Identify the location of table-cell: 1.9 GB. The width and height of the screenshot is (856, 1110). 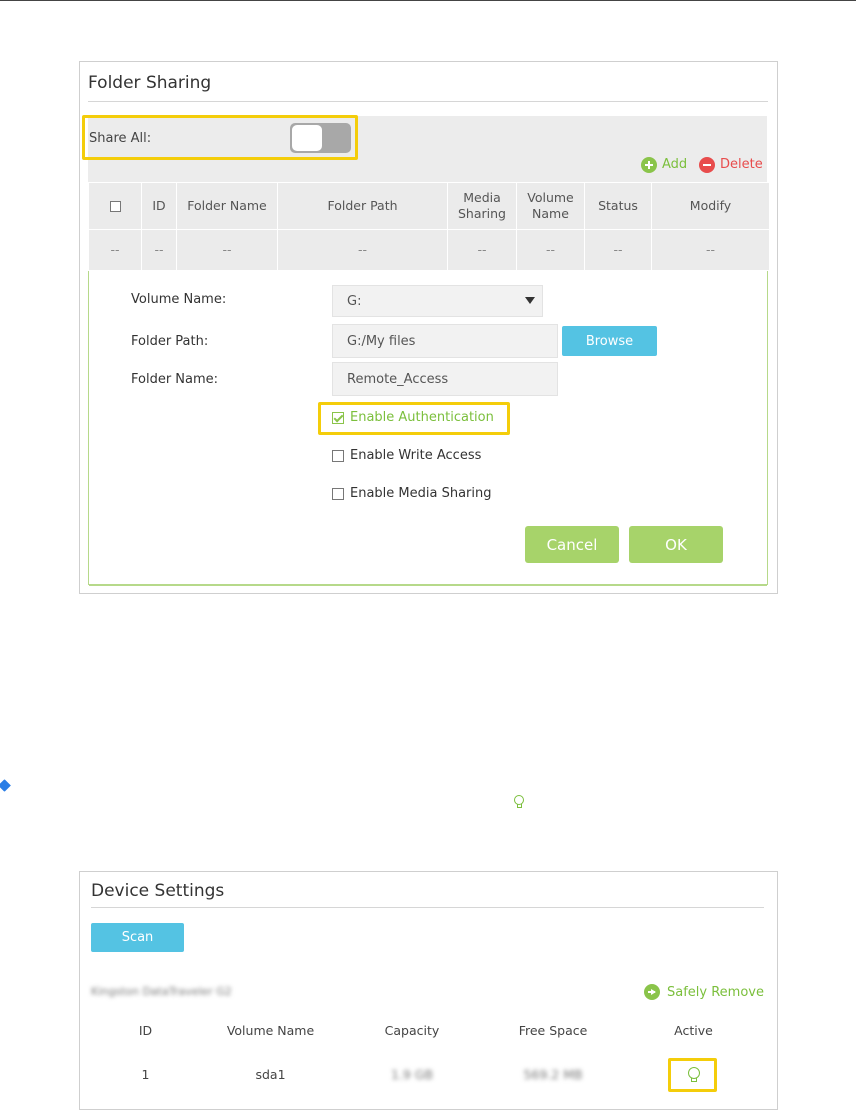
(412, 1074).